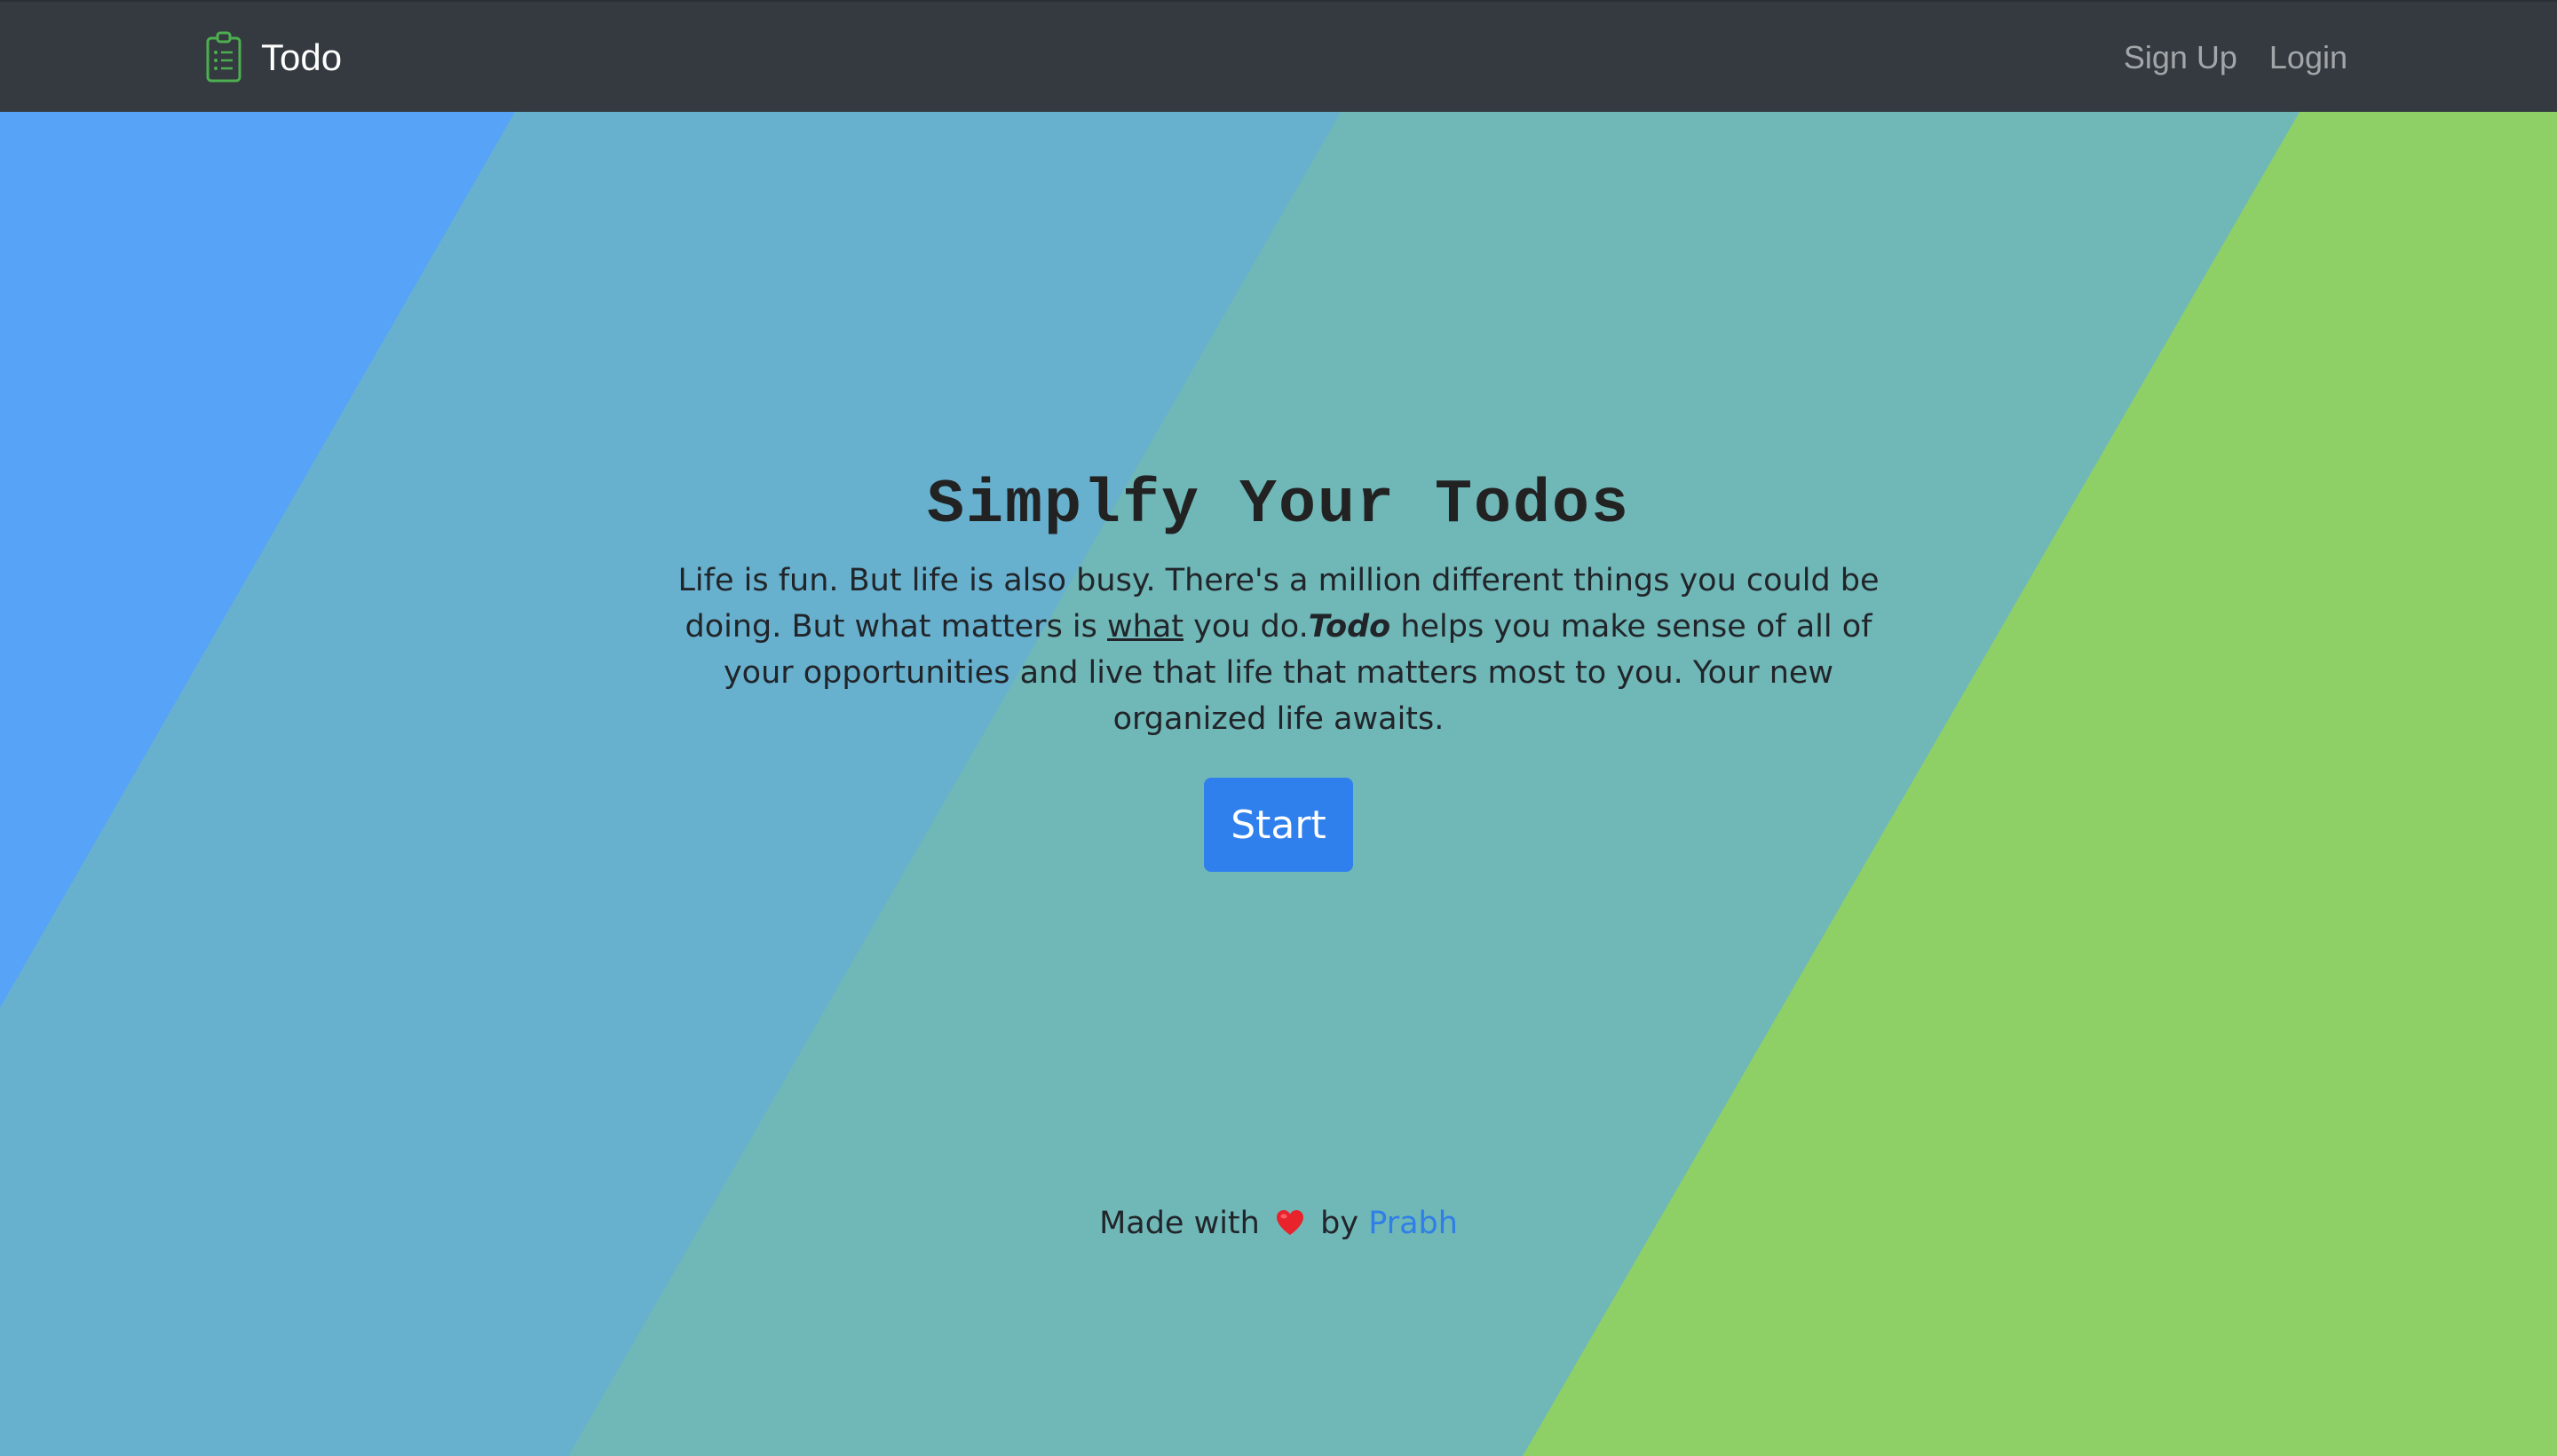  I want to click on hero-text-part2: you do., so click(1246, 627).